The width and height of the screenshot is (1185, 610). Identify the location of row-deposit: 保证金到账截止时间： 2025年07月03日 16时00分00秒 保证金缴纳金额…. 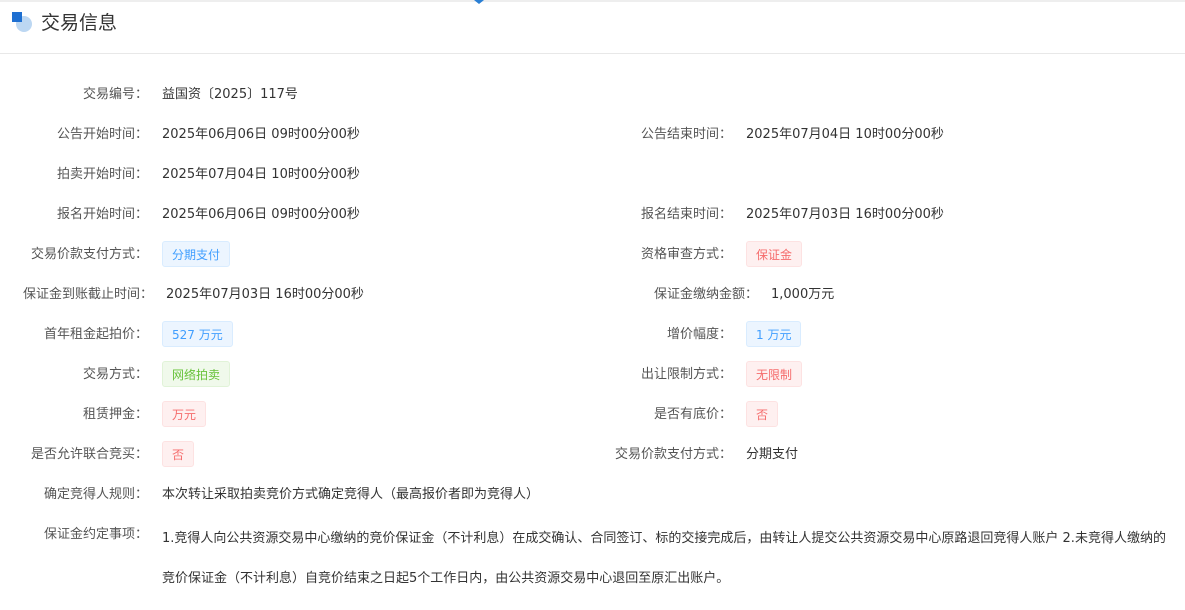
(592, 295).